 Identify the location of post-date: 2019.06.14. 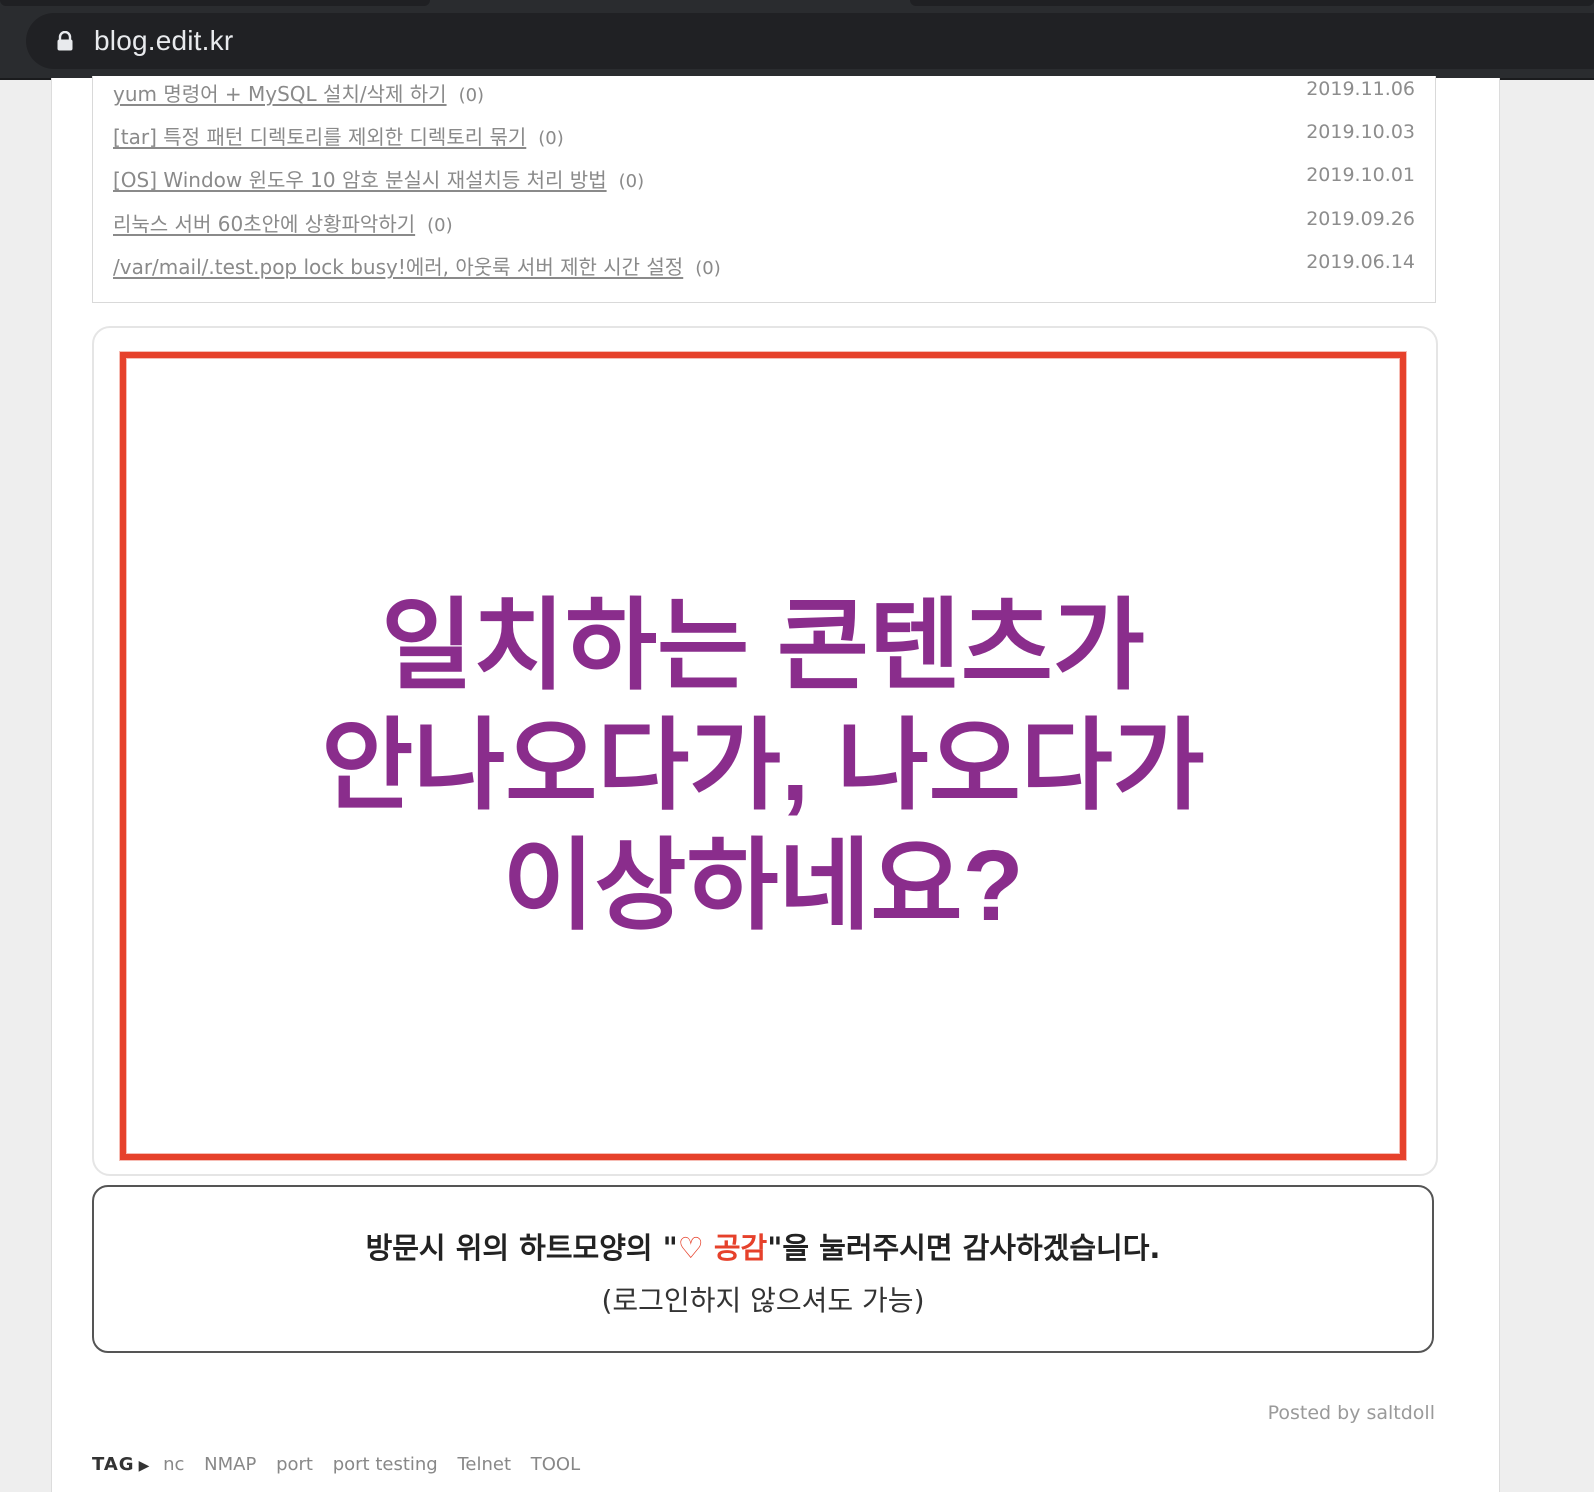
(1360, 262).